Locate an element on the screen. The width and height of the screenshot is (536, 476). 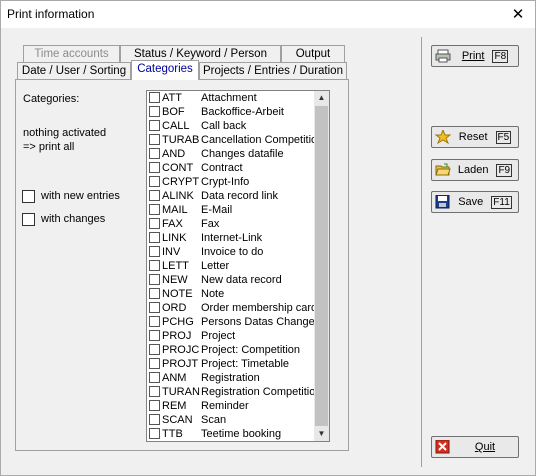
category-row: ALINK Data record link is located at coordinates (230, 196).